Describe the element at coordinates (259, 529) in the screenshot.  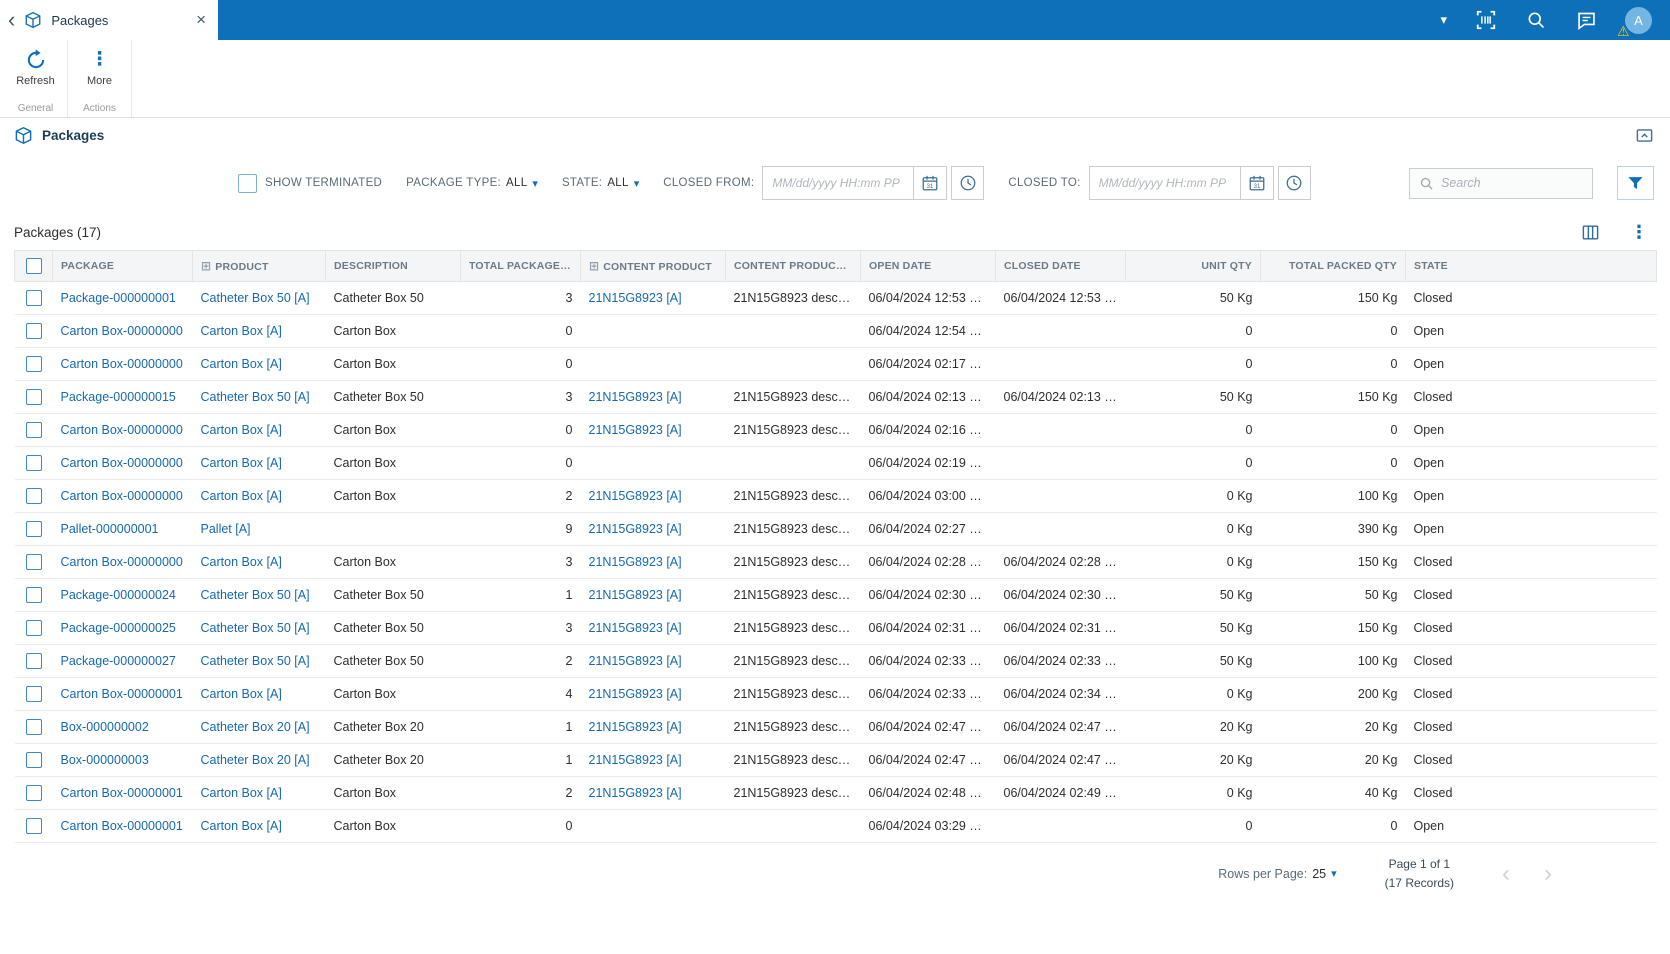
I see `cell-product: Pallet [A]` at that location.